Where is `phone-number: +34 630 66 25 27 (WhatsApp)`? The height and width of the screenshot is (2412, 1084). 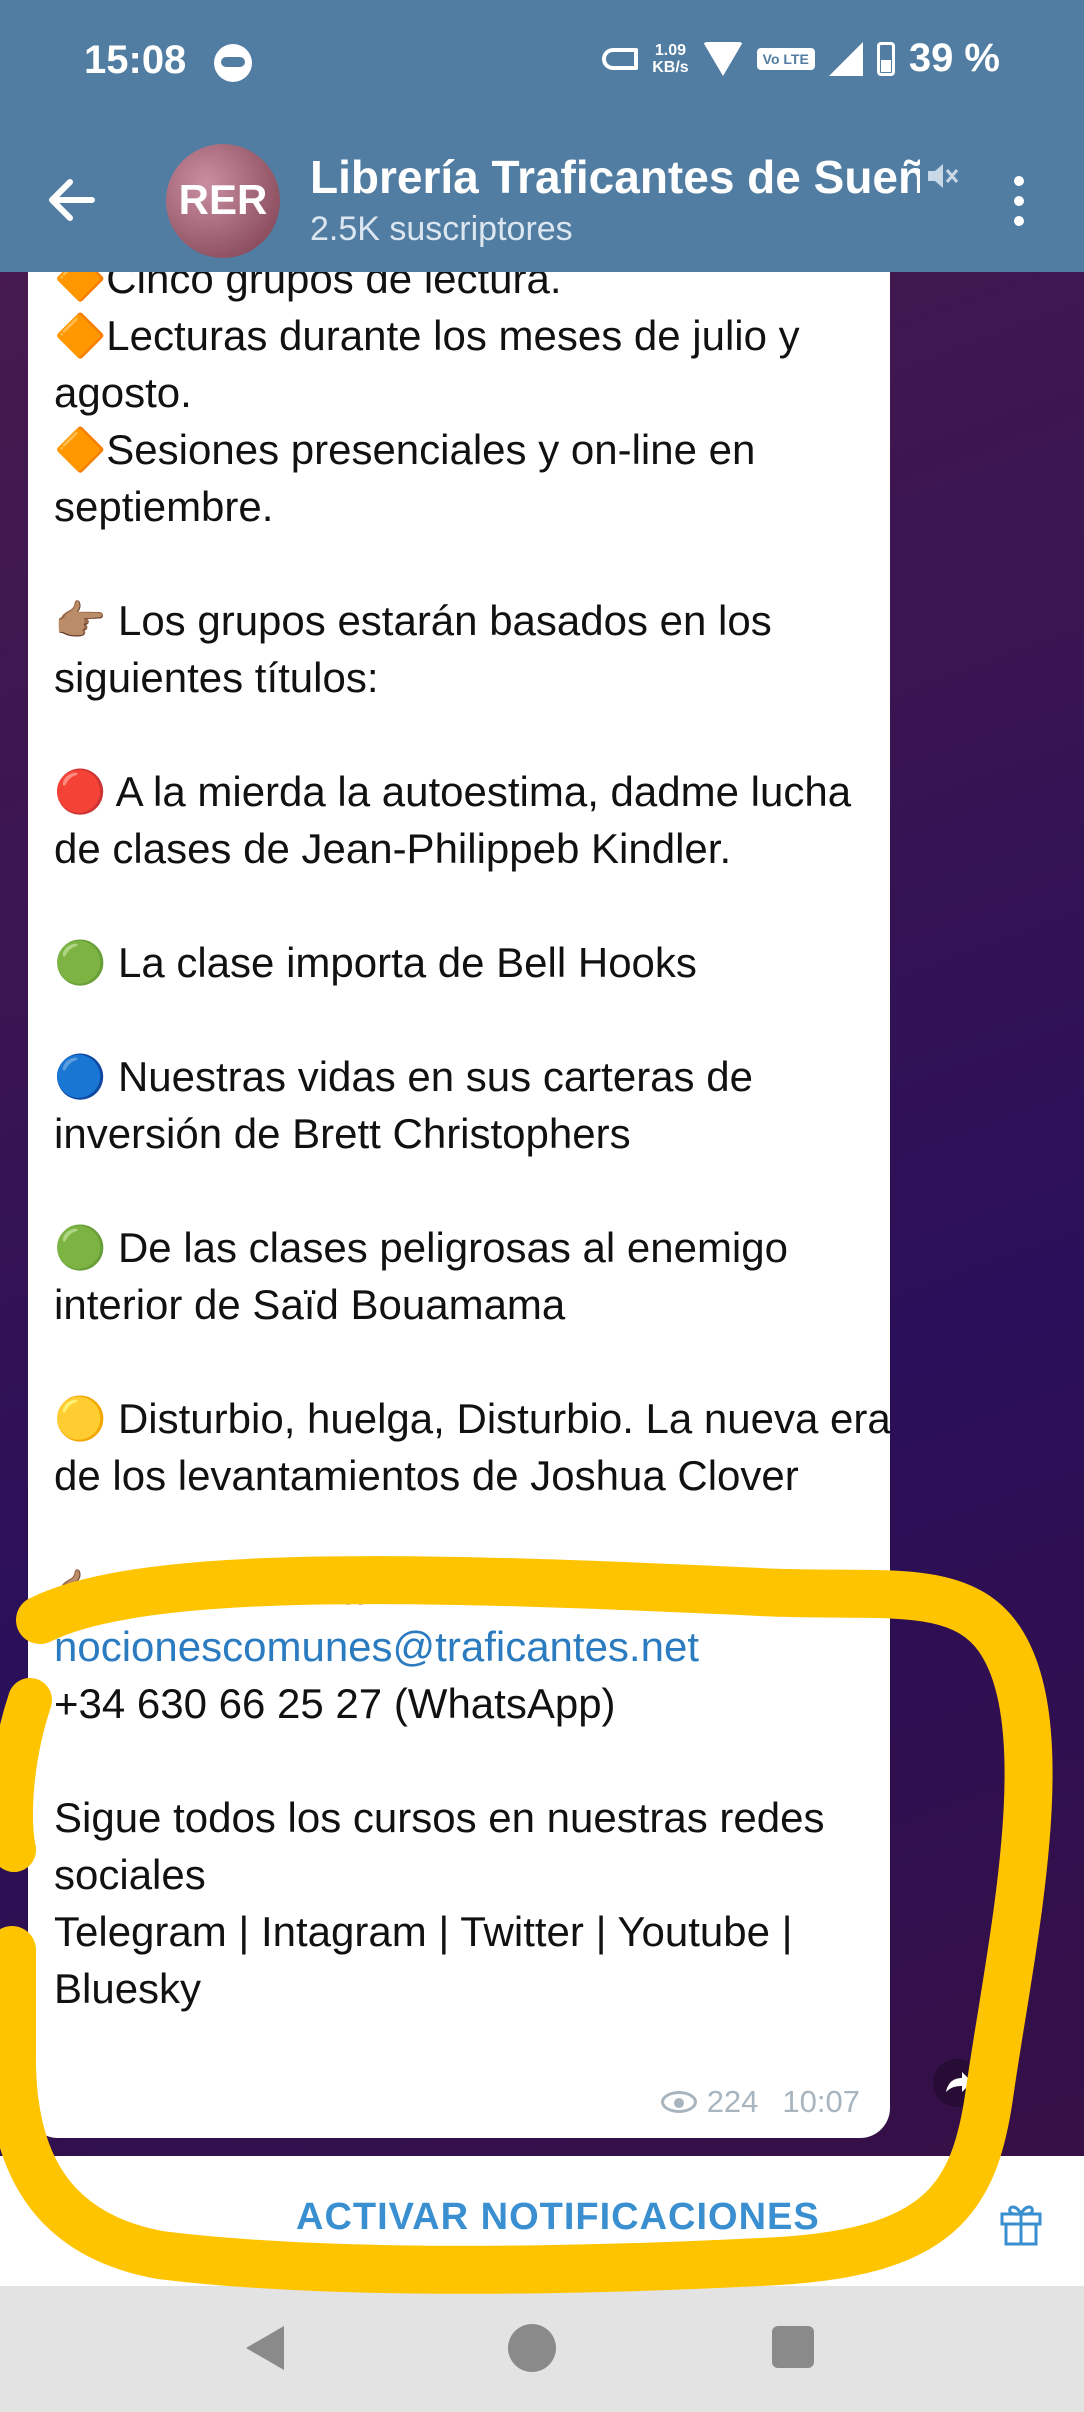 phone-number: +34 630 66 25 27 (WhatsApp) is located at coordinates (335, 1703).